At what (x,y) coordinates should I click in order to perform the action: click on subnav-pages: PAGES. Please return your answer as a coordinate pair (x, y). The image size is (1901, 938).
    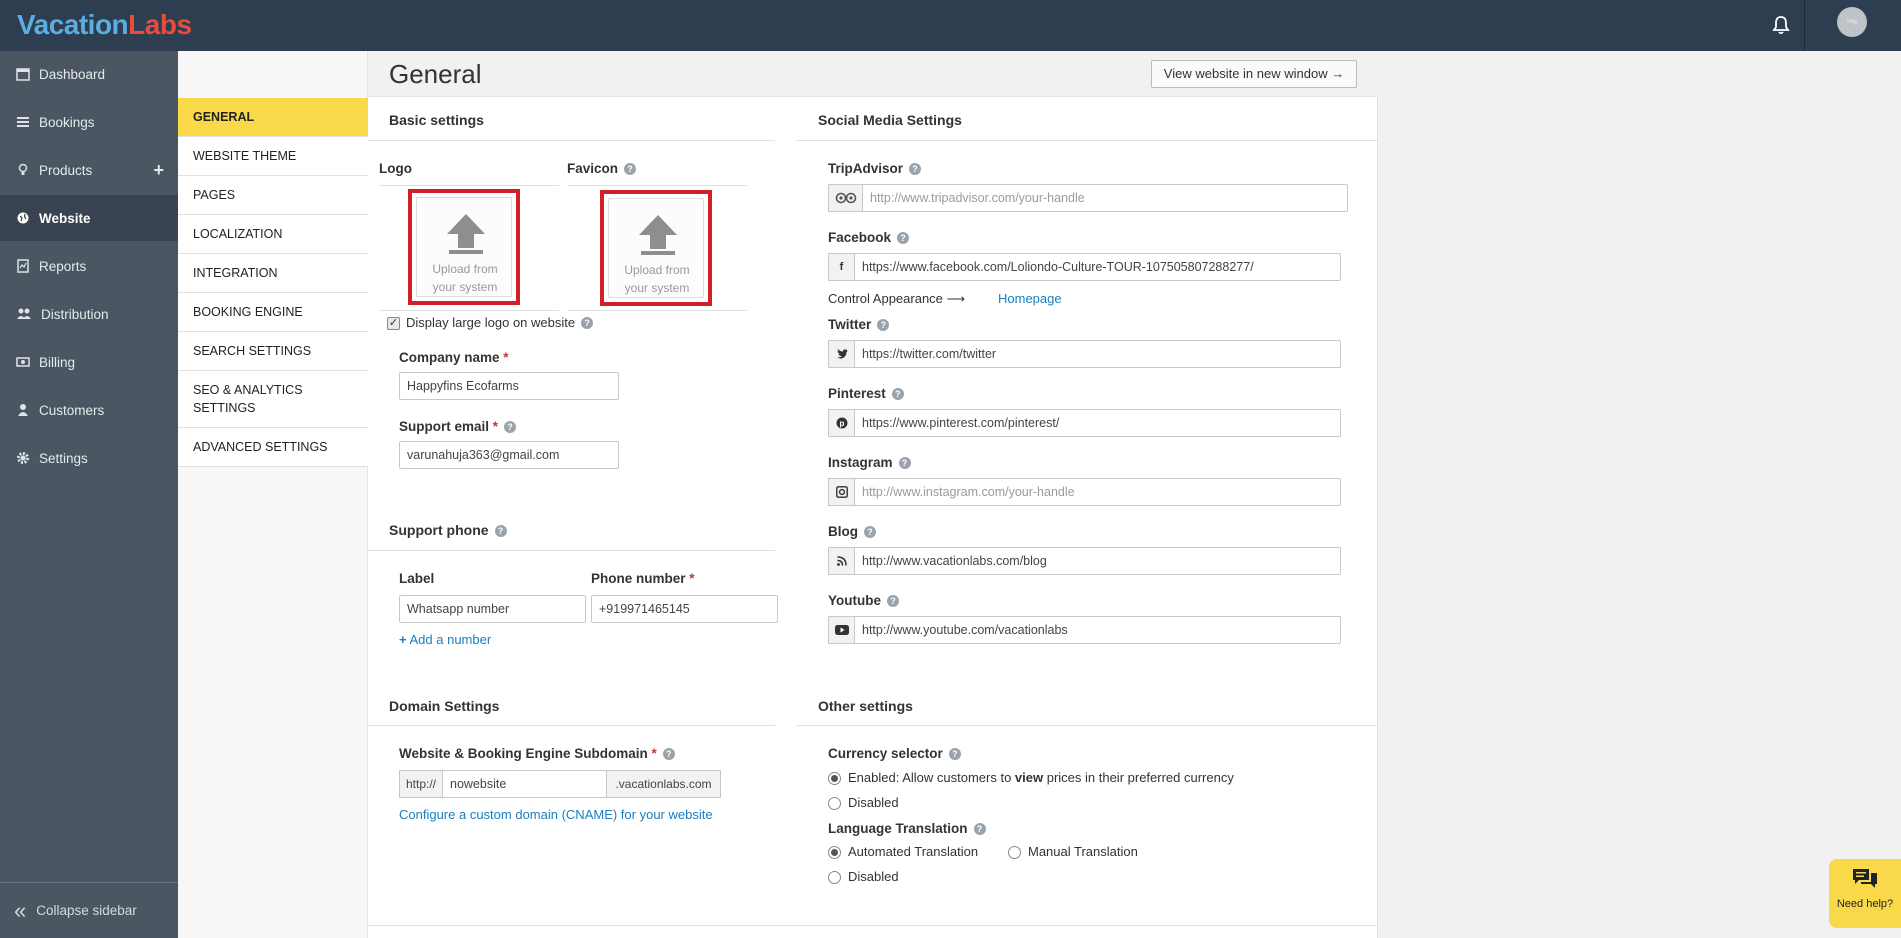
    Looking at the image, I should click on (273, 195).